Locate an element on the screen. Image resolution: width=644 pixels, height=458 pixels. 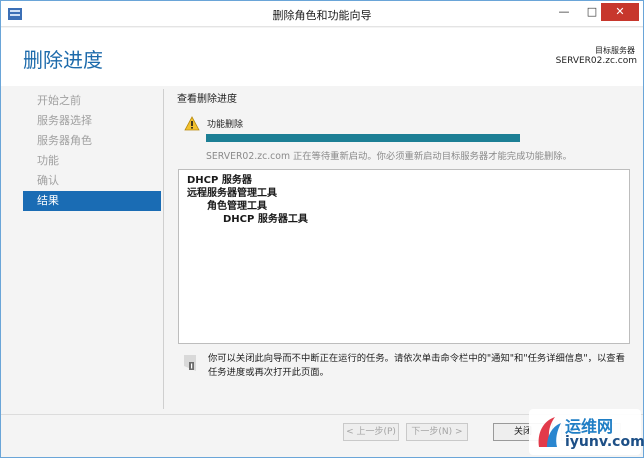
info-flag-icon is located at coordinates (190, 363).